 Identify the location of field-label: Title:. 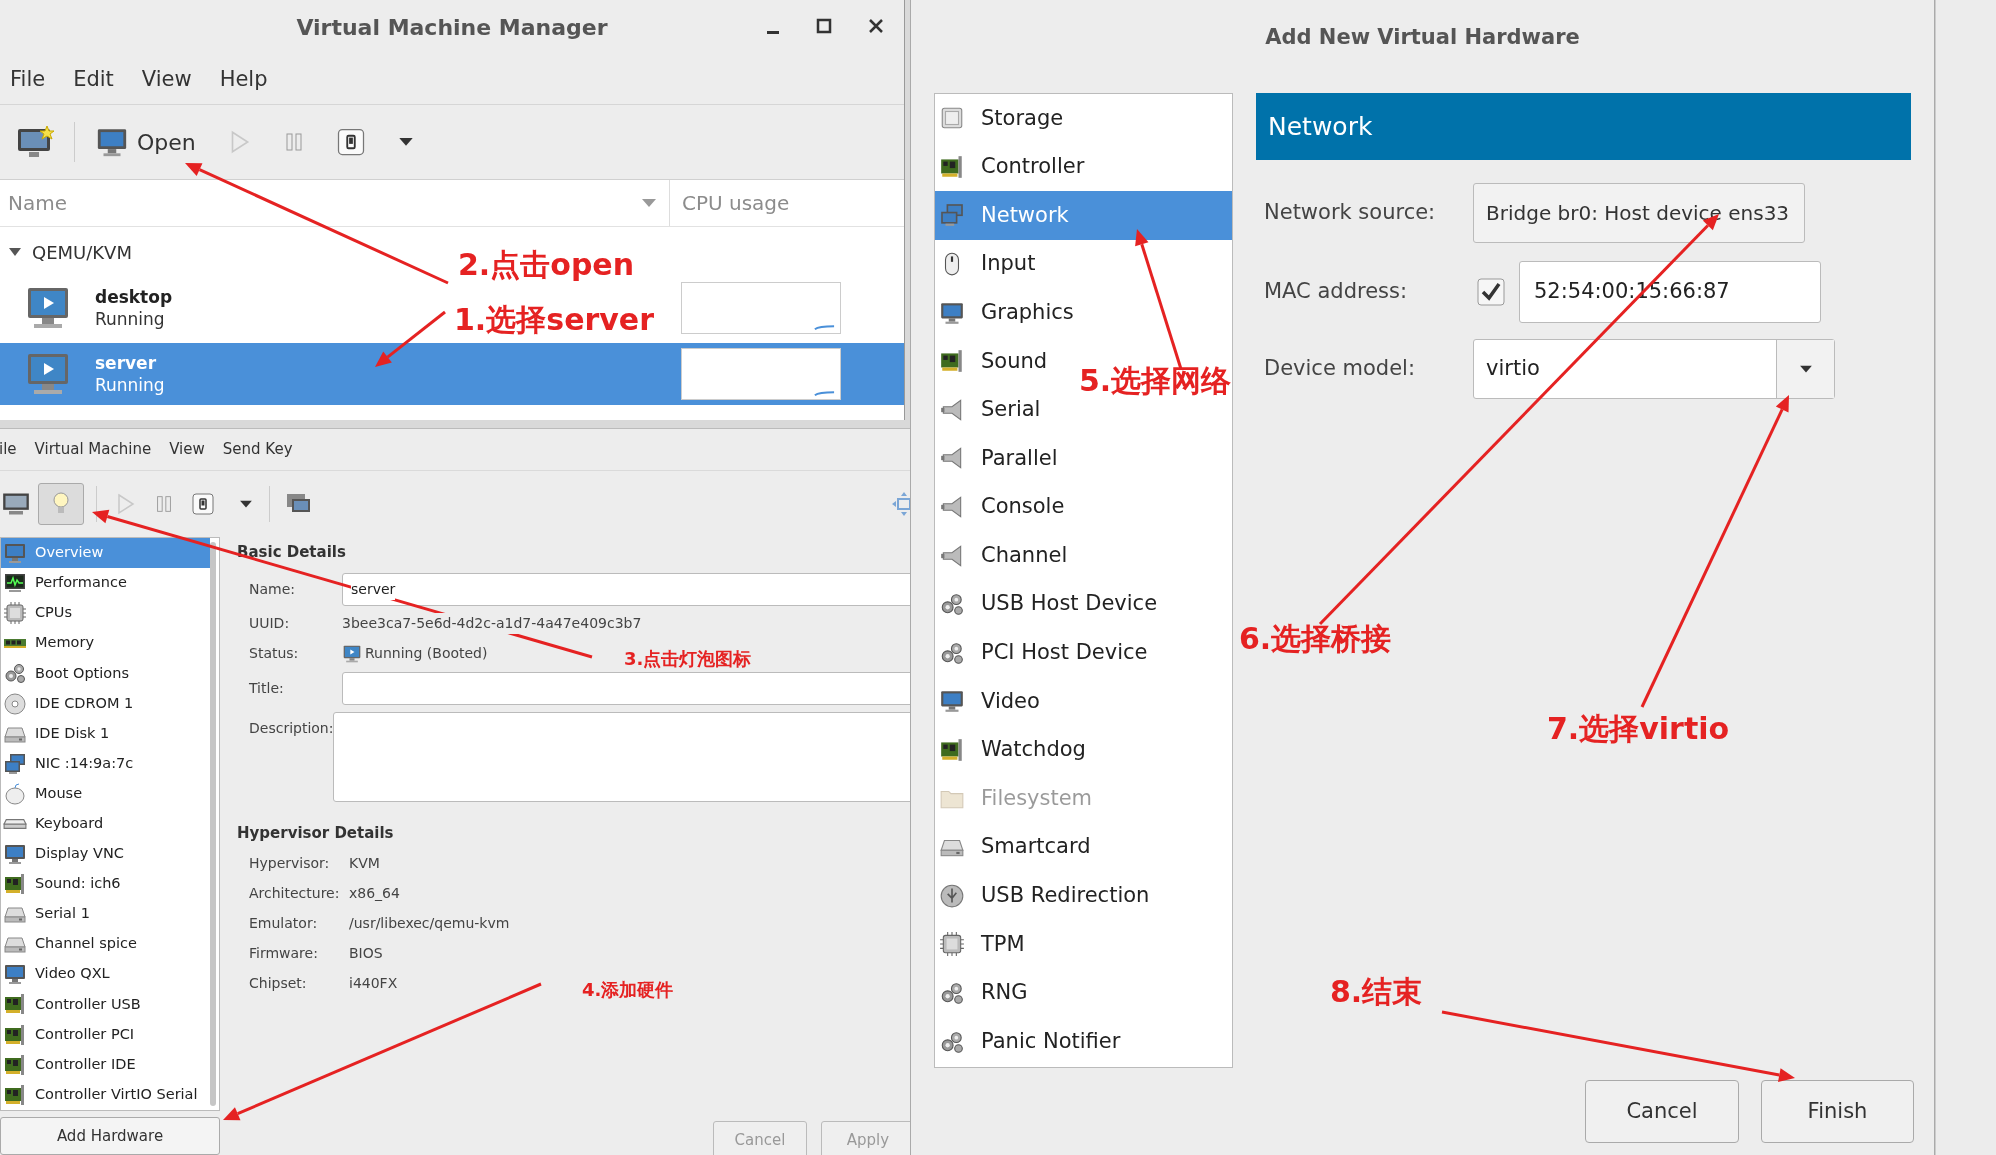
(267, 688).